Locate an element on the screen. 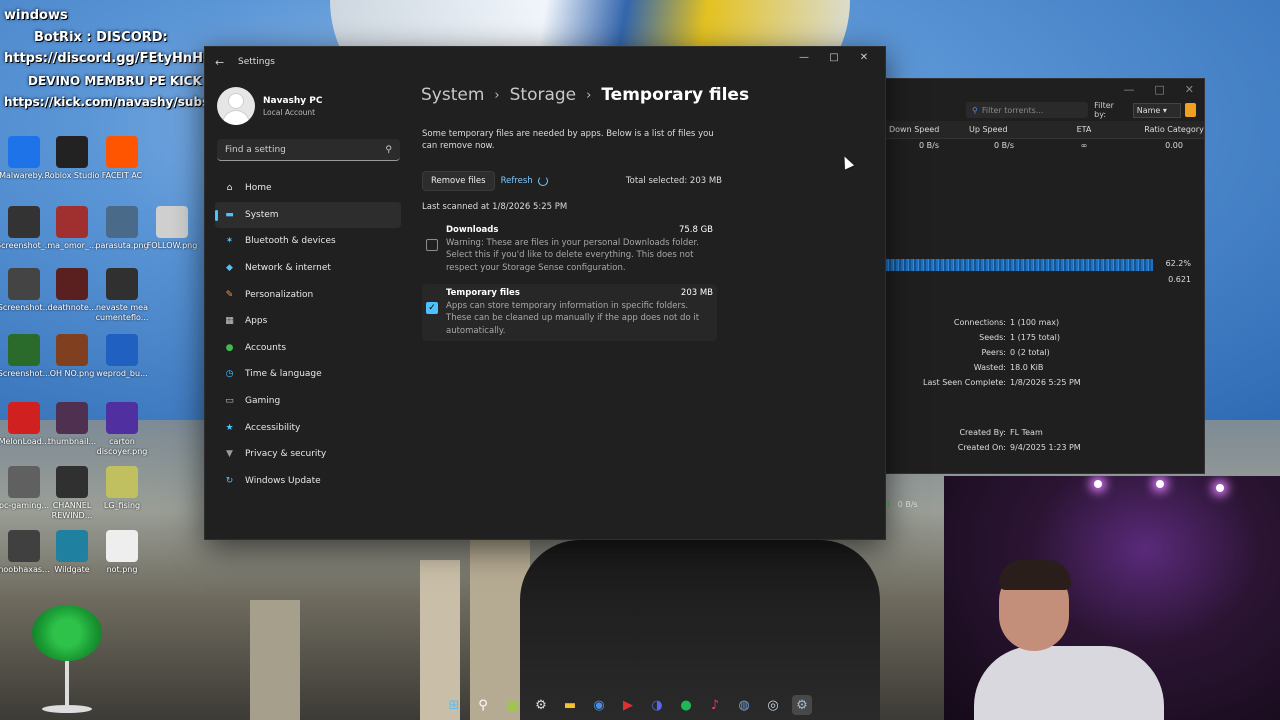 The image size is (1280, 720). nav-item-network-internet: ◆ Network & internet is located at coordinates (308, 268).